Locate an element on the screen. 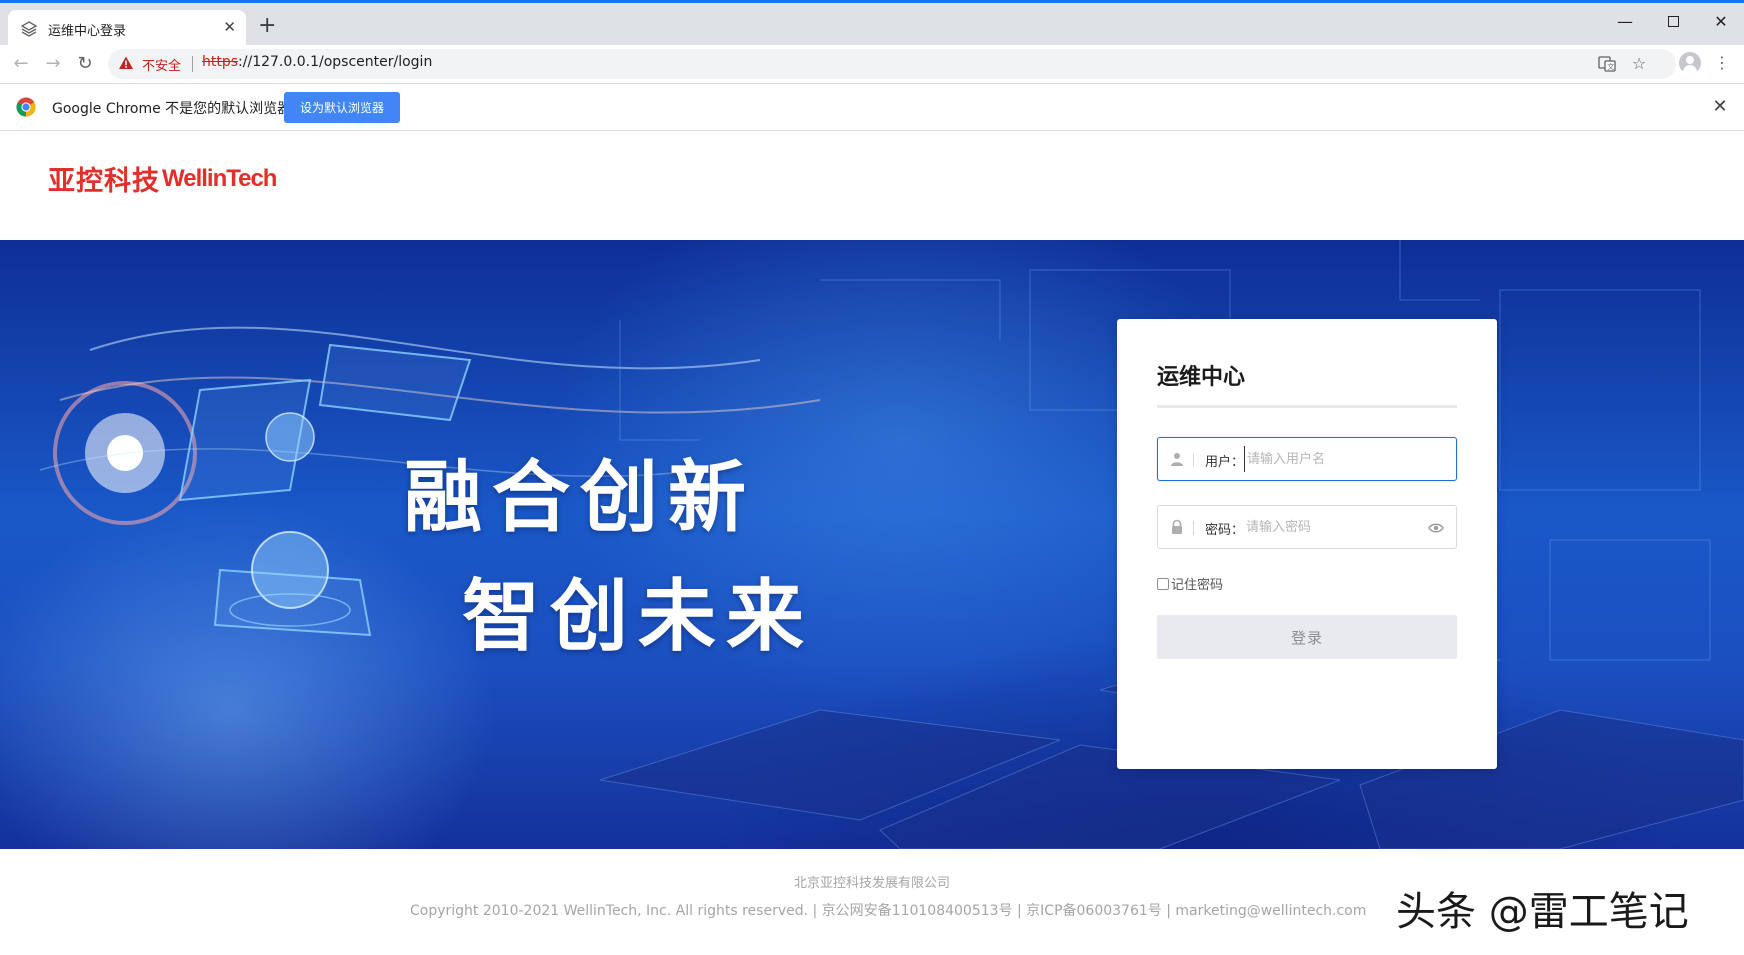 The height and width of the screenshot is (955, 1744). chrome-logo-icon is located at coordinates (26, 107).